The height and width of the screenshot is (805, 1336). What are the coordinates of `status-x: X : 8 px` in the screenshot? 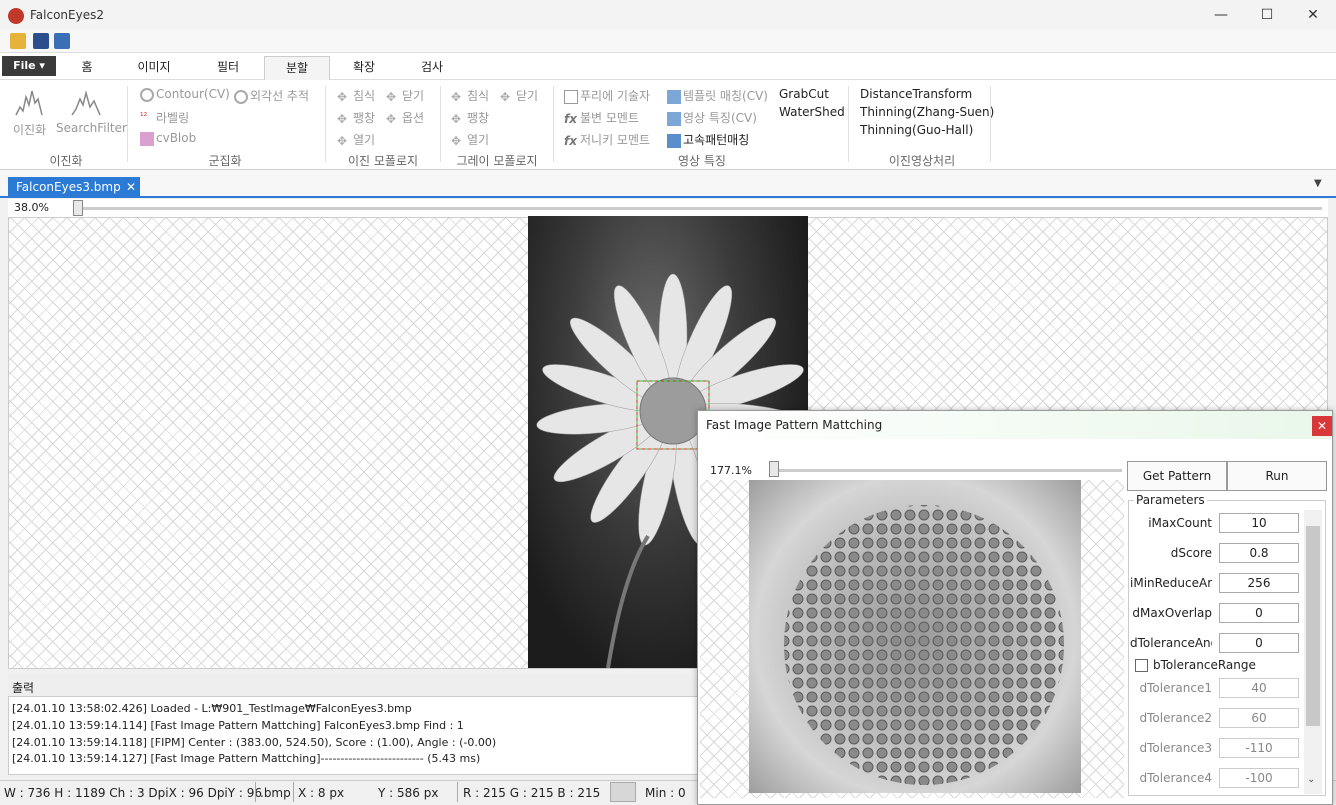 It's located at (321, 793).